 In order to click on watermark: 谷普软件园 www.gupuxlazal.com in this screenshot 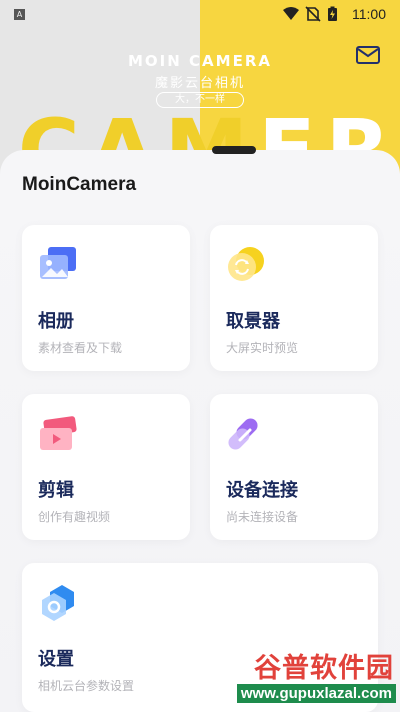, I will do `click(309, 679)`.